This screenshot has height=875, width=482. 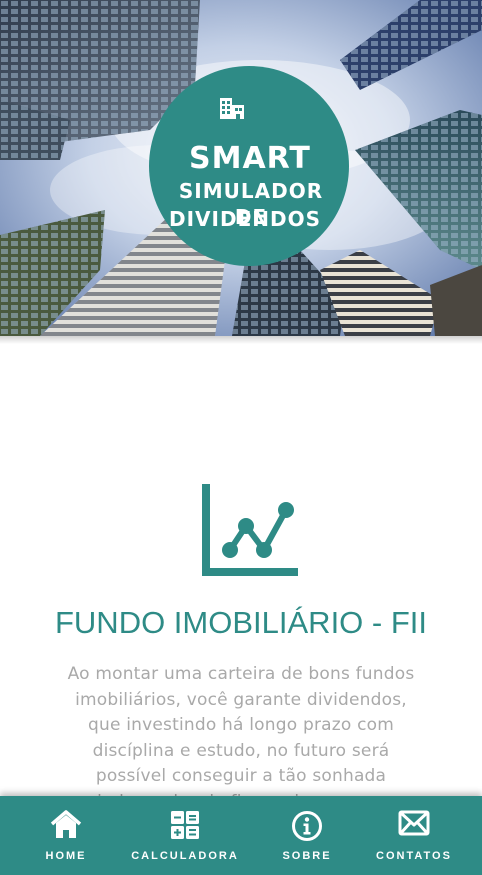 I want to click on nav-home-label: HOME, so click(x=66, y=856).